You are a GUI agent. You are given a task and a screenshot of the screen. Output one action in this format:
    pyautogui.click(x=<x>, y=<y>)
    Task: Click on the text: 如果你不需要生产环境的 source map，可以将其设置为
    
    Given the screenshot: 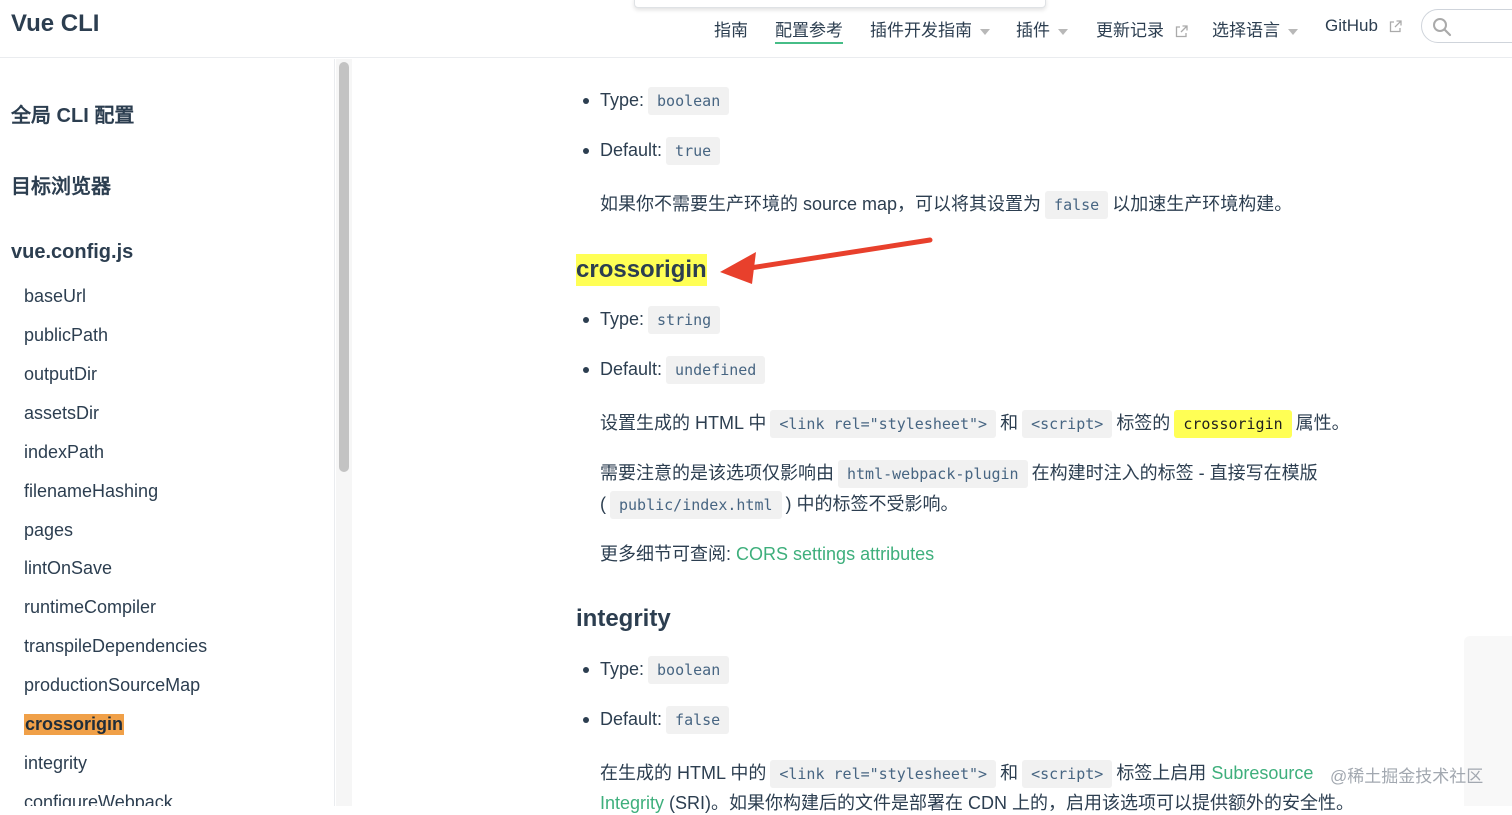 What is the action you would take?
    pyautogui.click(x=821, y=204)
    